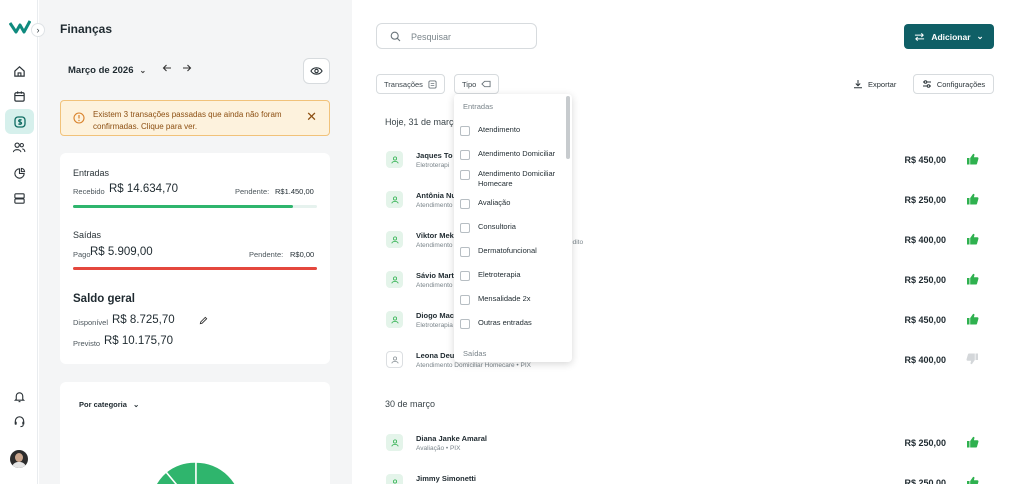 Image resolution: width=1024 pixels, height=484 pixels. What do you see at coordinates (432, 84) in the screenshot?
I see `transactions-icon` at bounding box center [432, 84].